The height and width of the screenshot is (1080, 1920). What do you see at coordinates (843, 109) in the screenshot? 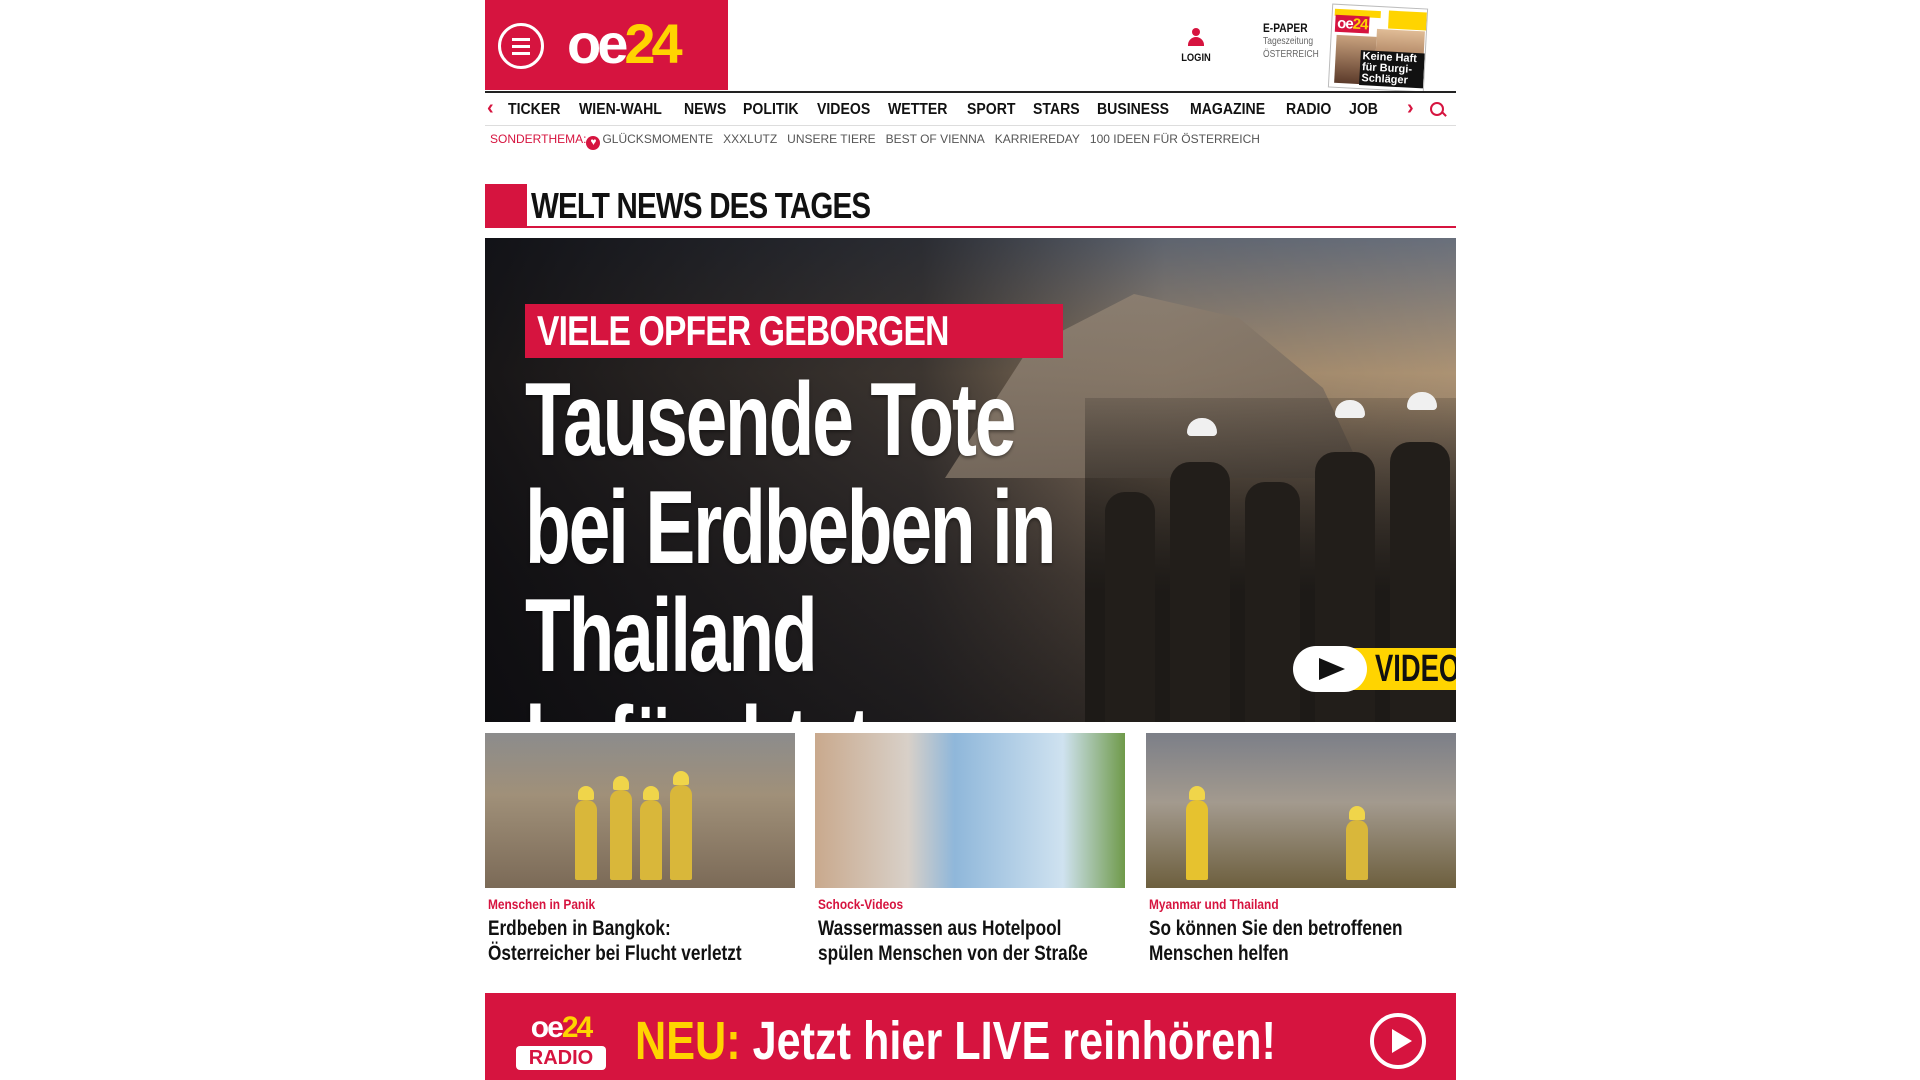
I see `nav-item-videos: VIDEOS` at bounding box center [843, 109].